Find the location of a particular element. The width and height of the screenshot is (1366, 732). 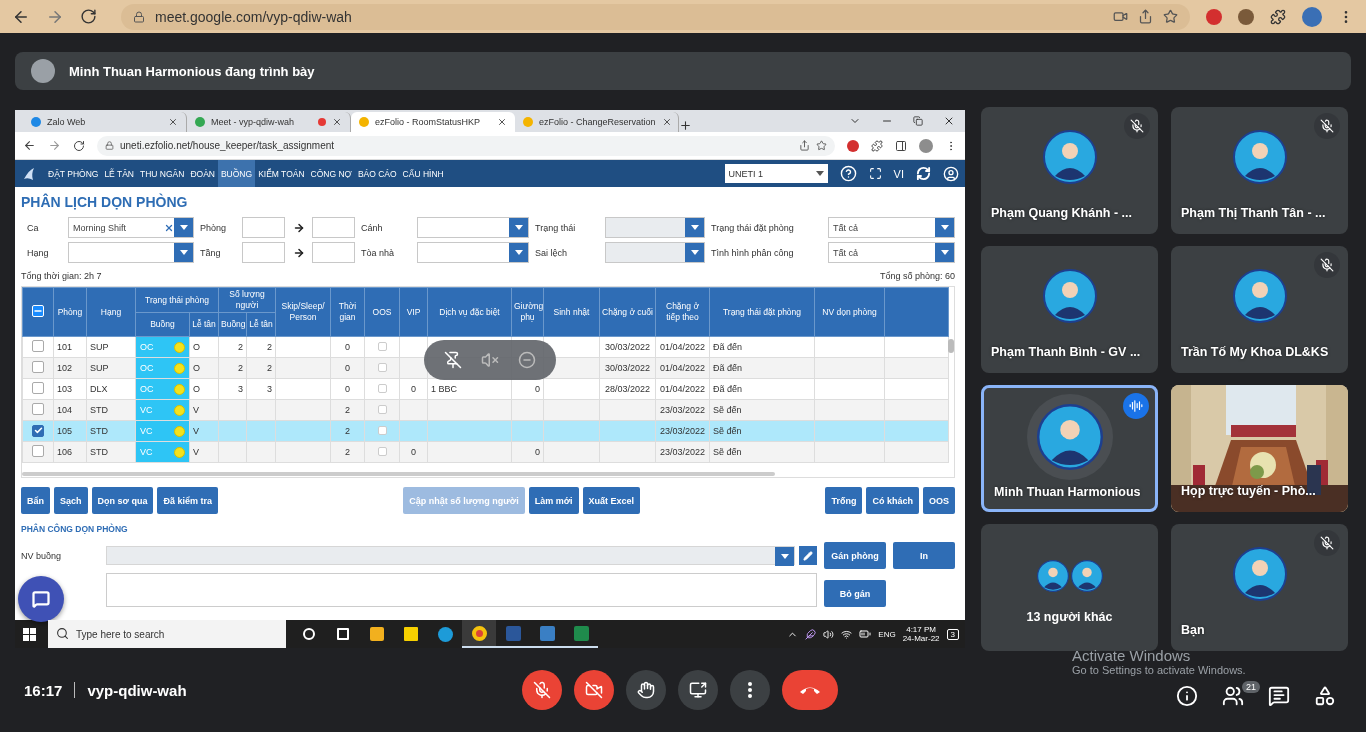

unassign-button: Bỏ gán is located at coordinates (855, 593).